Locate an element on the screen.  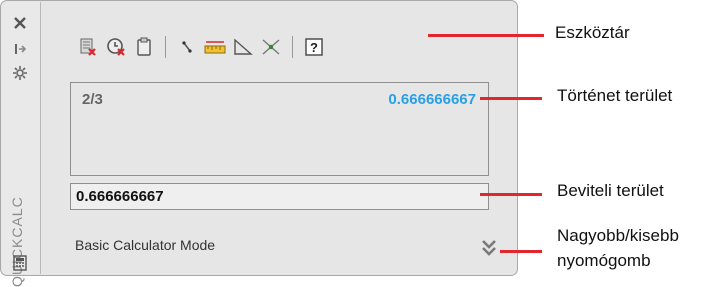
calculator-icon is located at coordinates (20, 263).